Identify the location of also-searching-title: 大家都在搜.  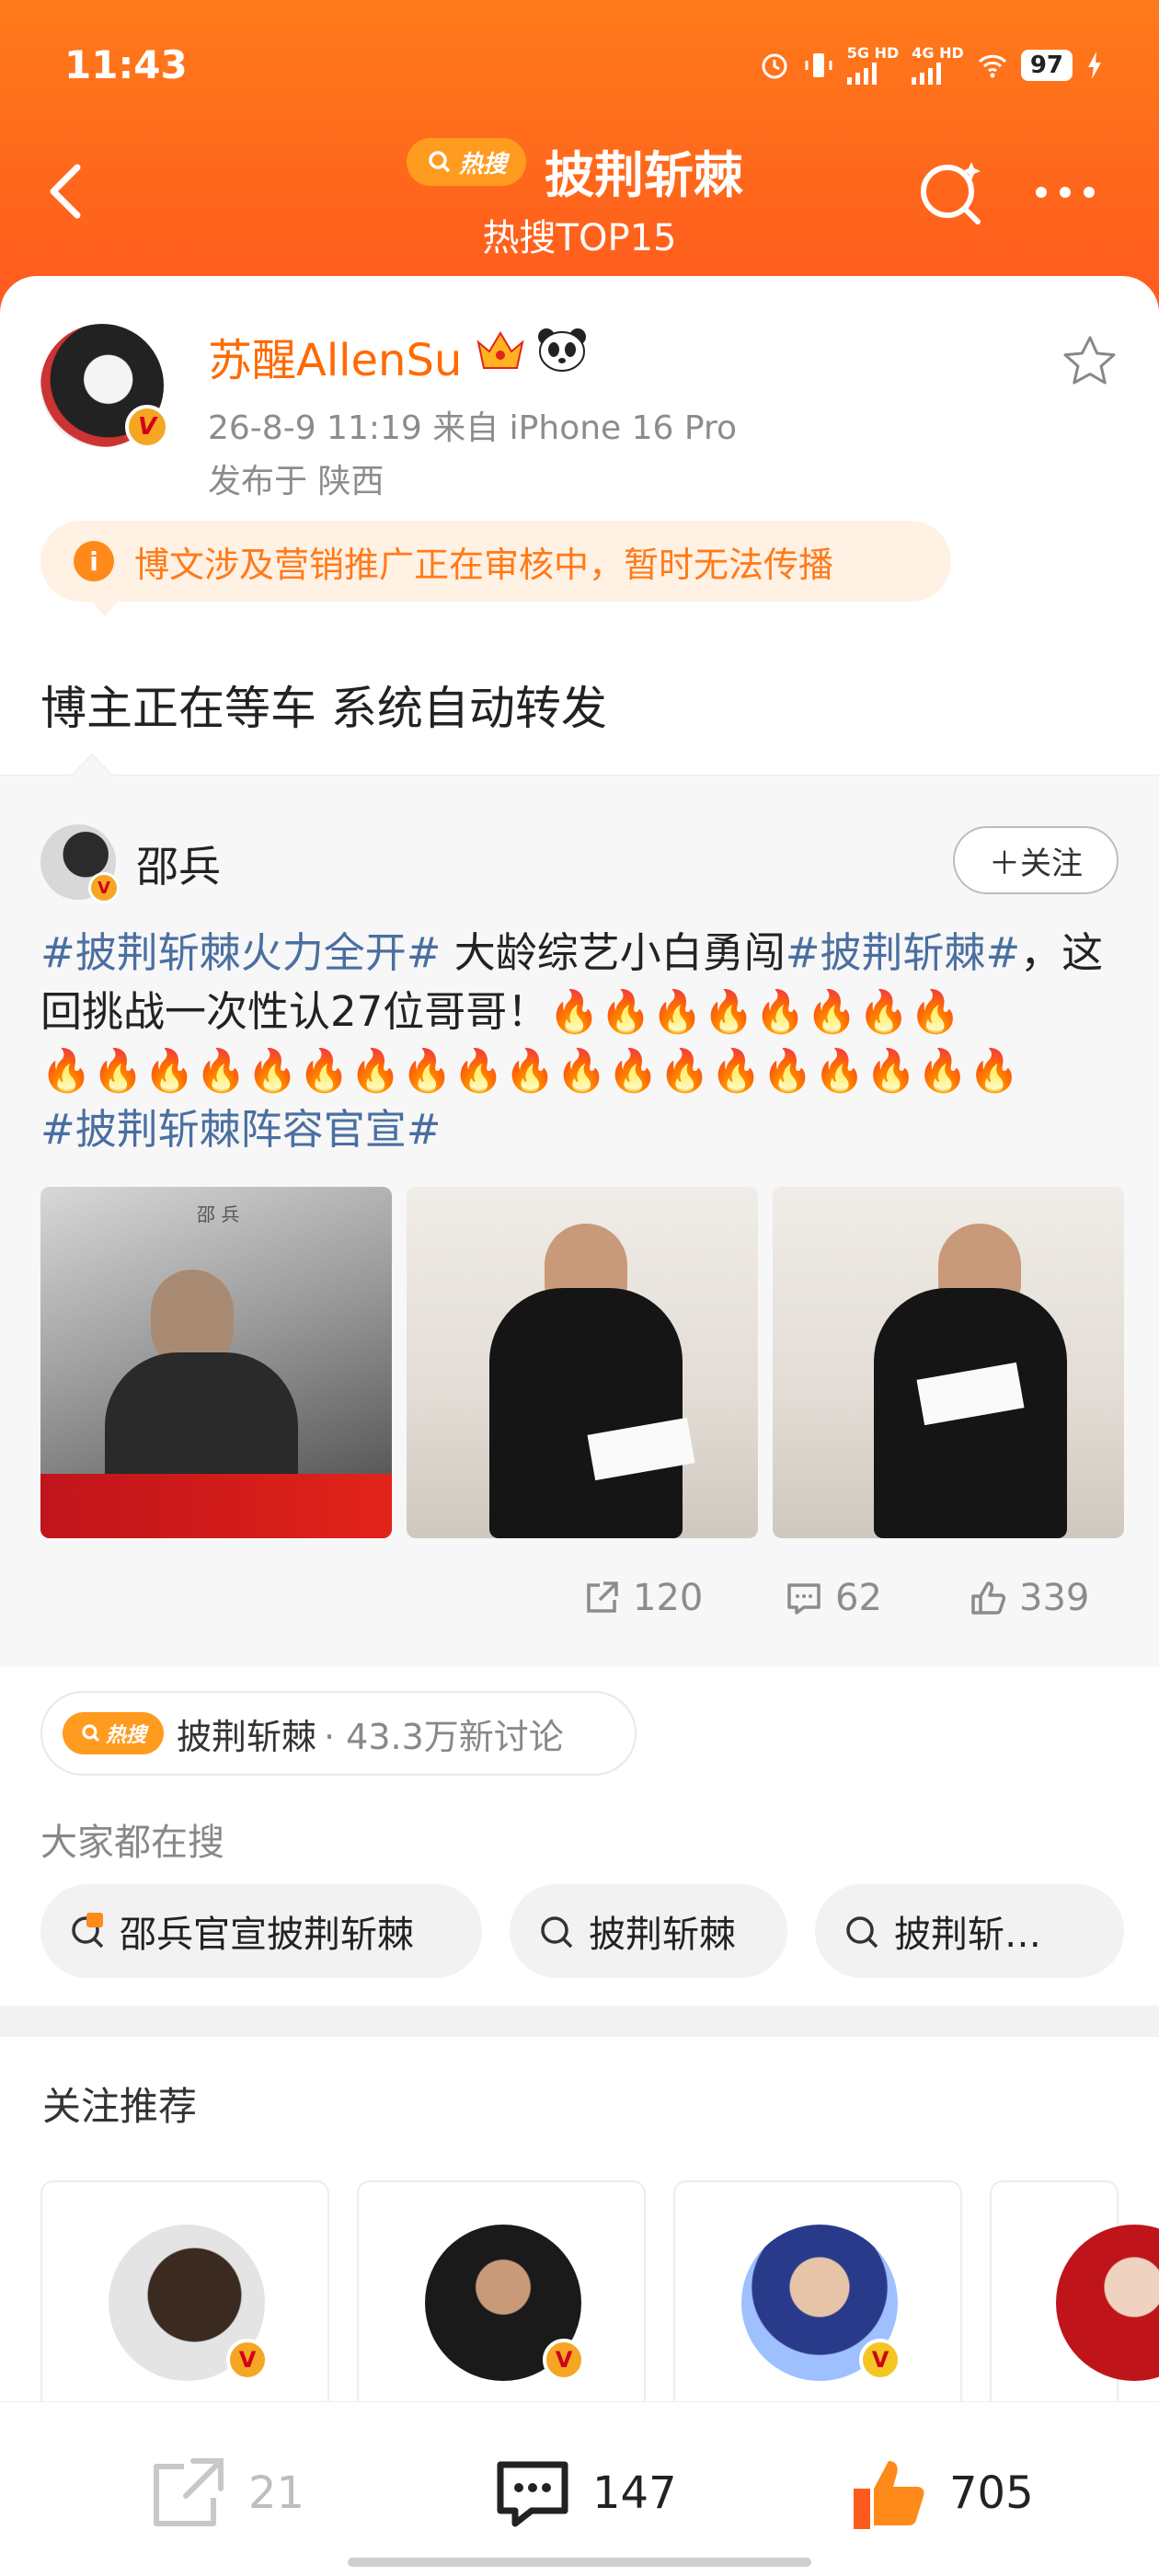
(132, 1843).